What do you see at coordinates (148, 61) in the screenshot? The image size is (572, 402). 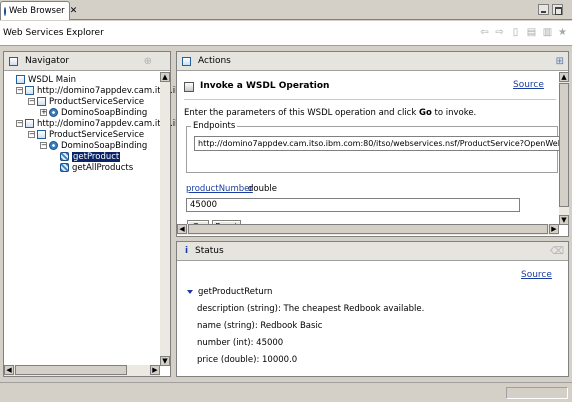 I see `pin-icon: ⊕` at bounding box center [148, 61].